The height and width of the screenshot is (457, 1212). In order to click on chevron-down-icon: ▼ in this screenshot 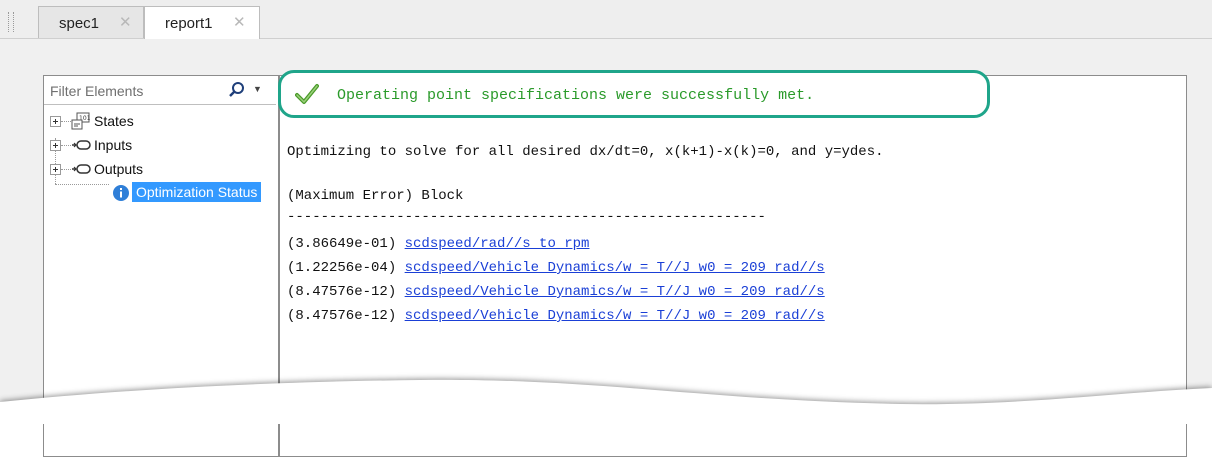, I will do `click(257, 89)`.